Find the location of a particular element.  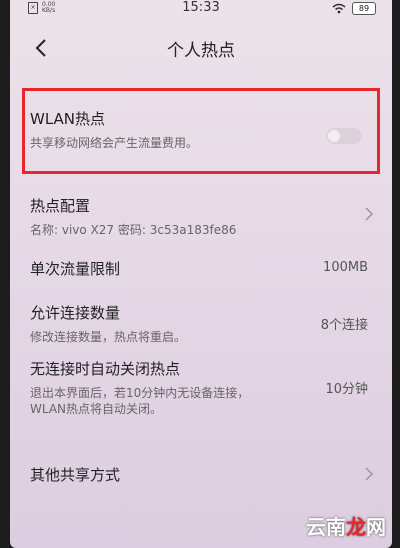

max-connections-row: 允许连接数量 修改连接数量，热点将重启。 8个连接 is located at coordinates (205, 324).